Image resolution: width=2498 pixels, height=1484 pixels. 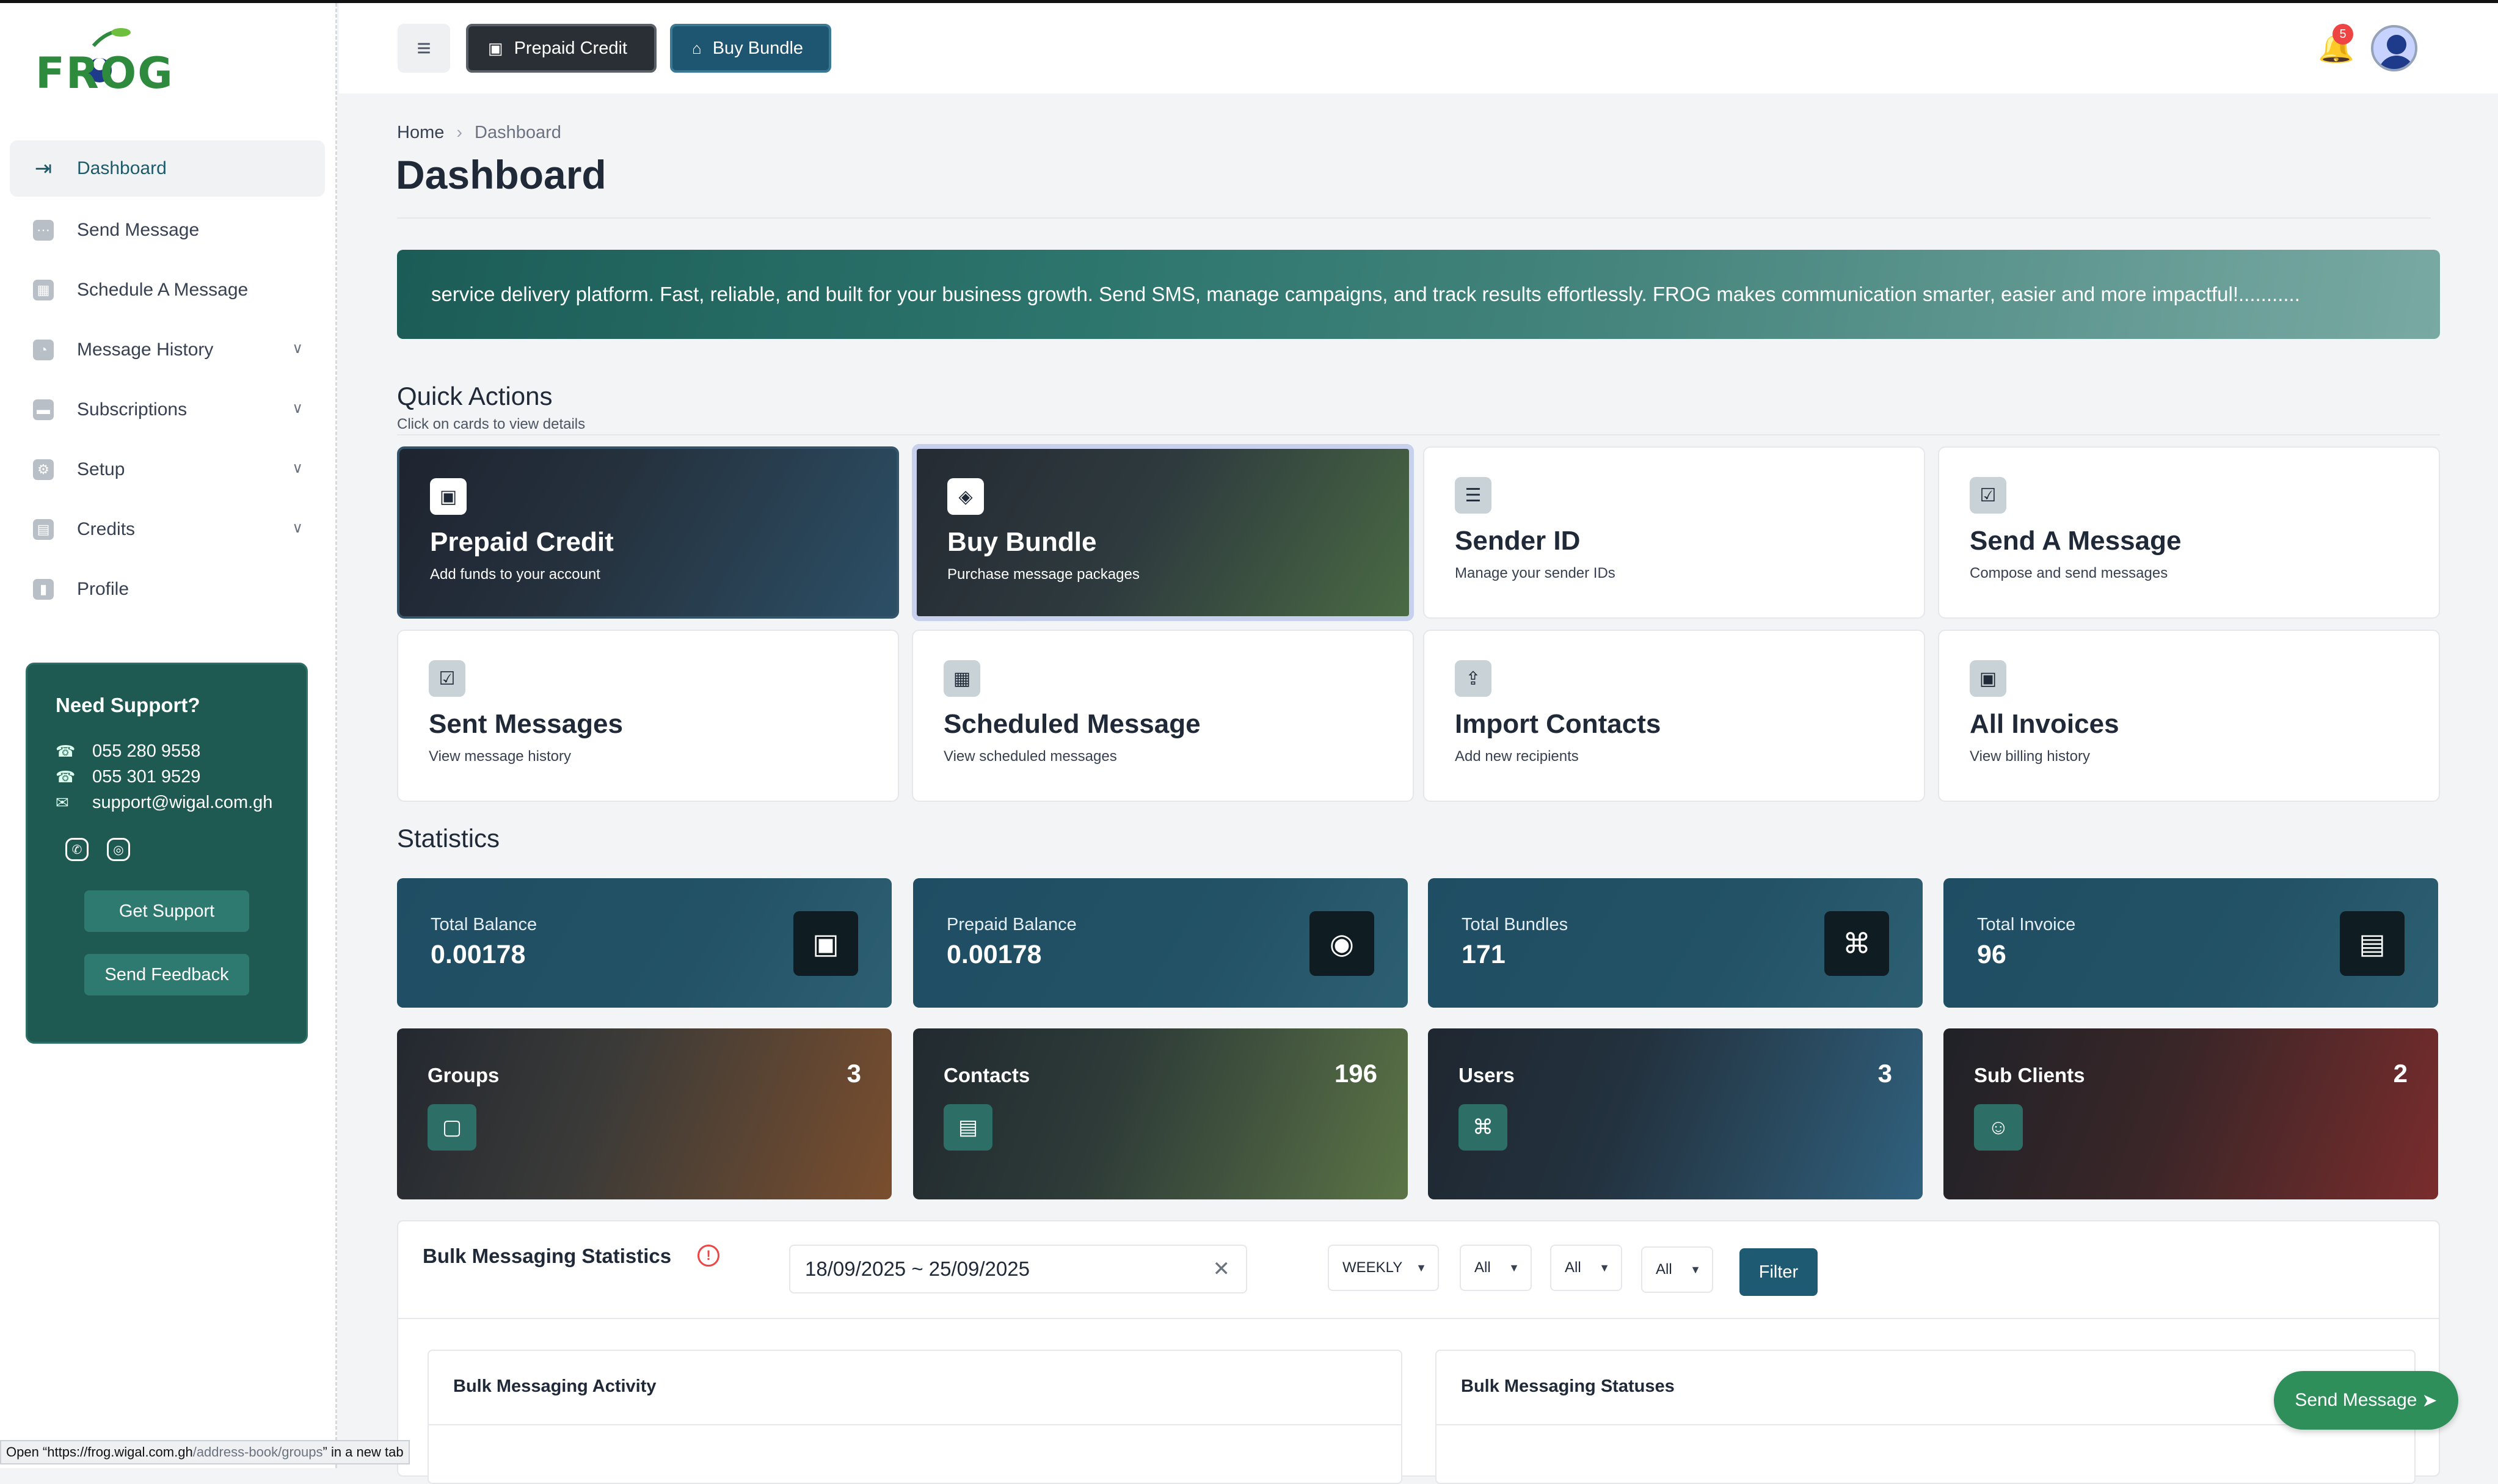 What do you see at coordinates (43, 350) in the screenshot?
I see `history-icon: ◔` at bounding box center [43, 350].